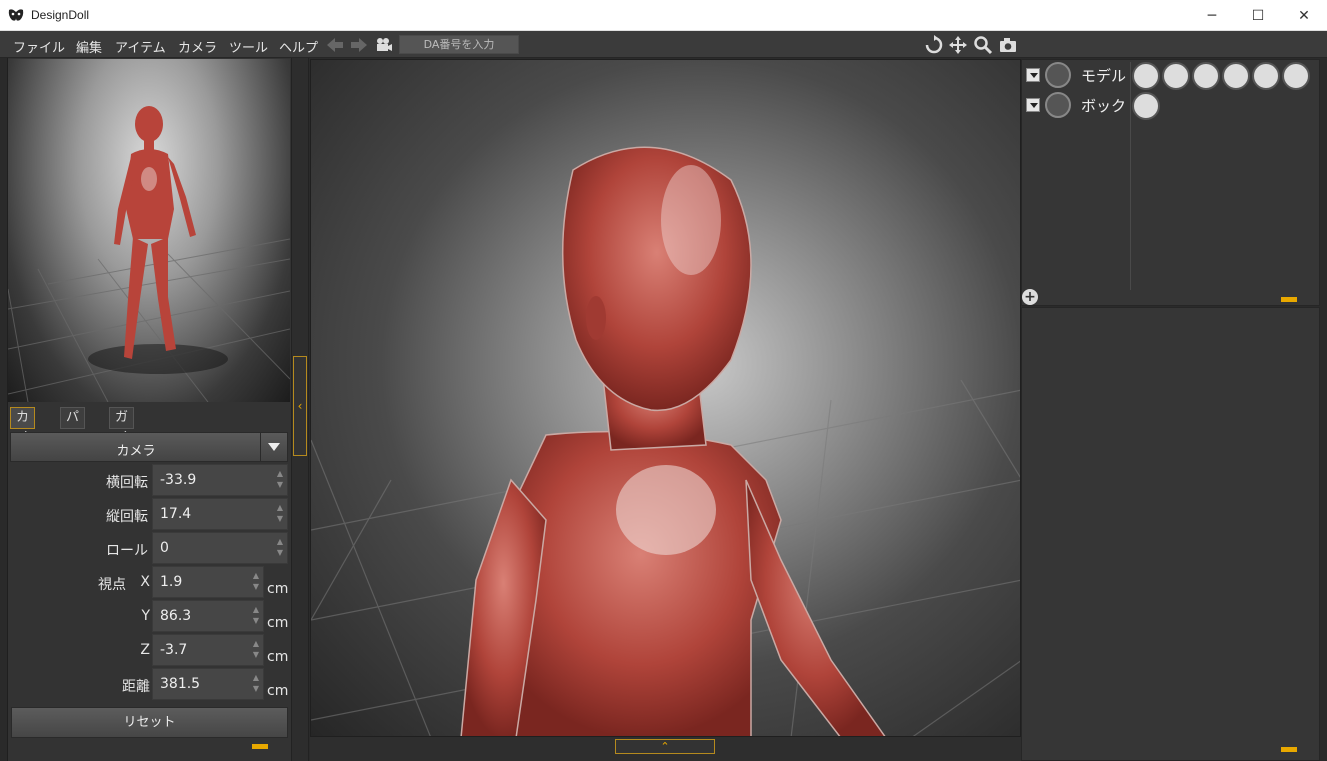 This screenshot has height=761, width=1327. I want to click on reset-button: リセット, so click(149, 722).